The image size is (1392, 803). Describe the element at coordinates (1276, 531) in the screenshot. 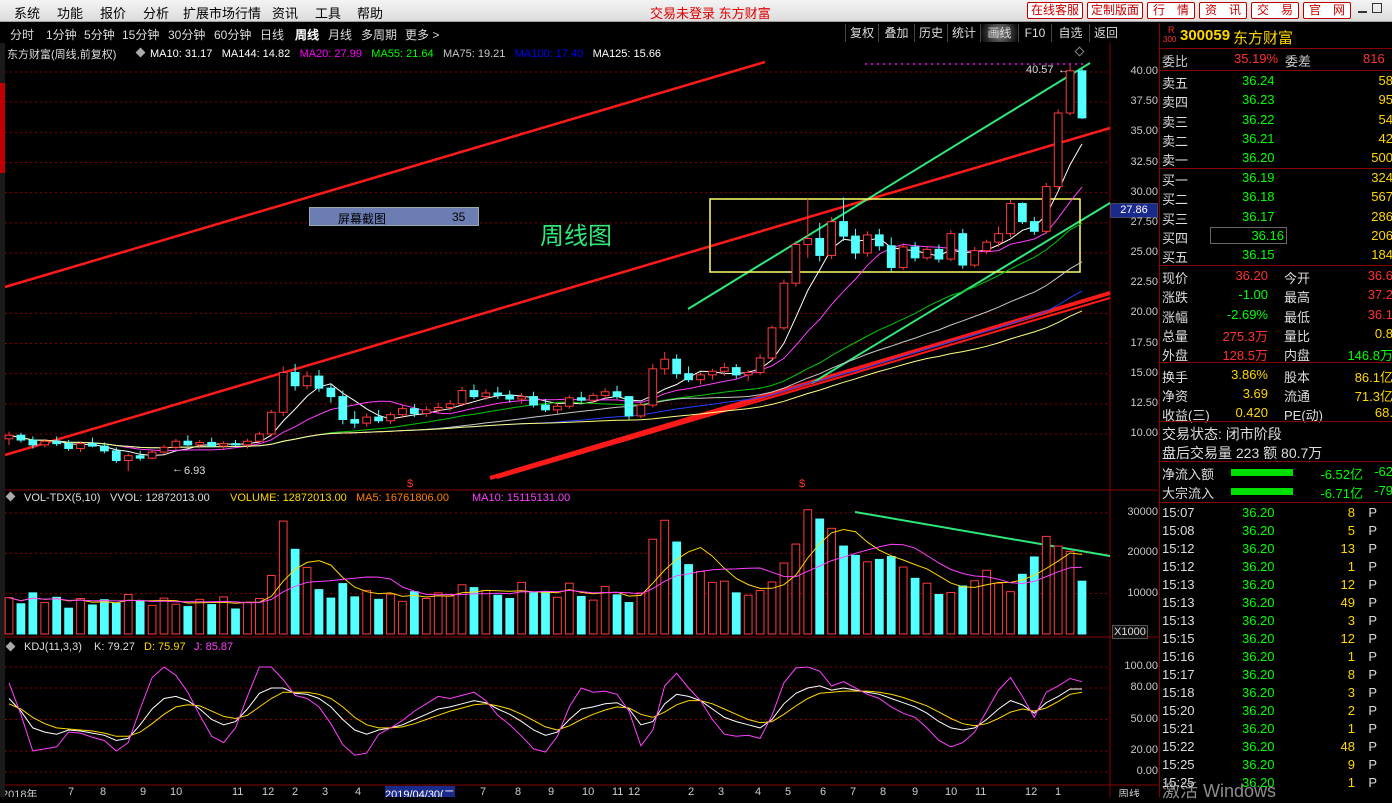

I see `tick-row: 15:08 36.20 5 P` at that location.